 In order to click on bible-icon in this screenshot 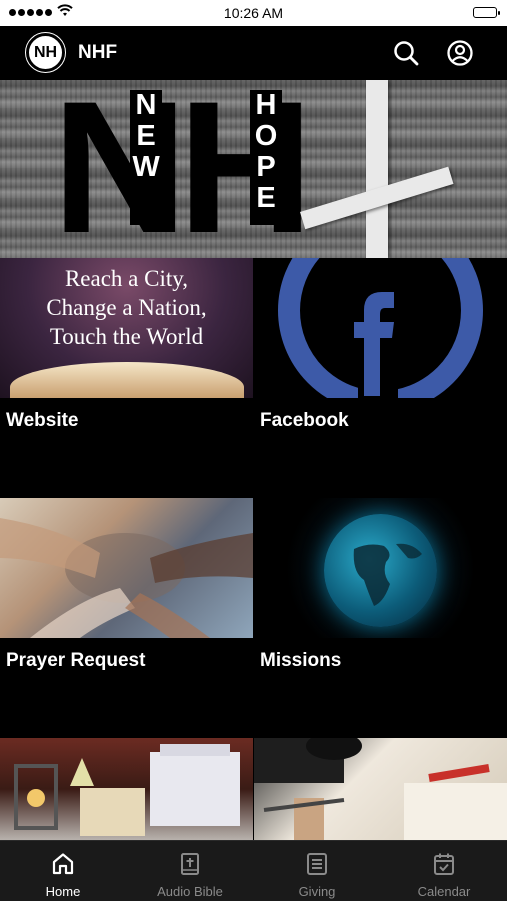, I will do `click(190, 864)`.